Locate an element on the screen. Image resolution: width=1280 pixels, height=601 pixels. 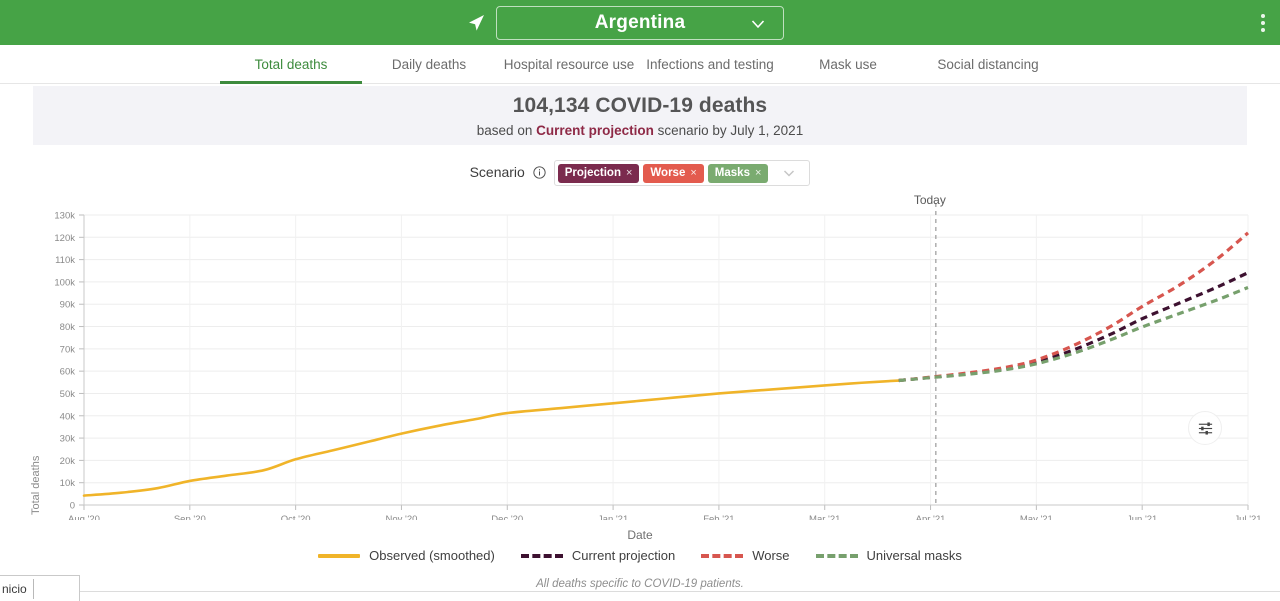
country-name: Argentina is located at coordinates (640, 22).